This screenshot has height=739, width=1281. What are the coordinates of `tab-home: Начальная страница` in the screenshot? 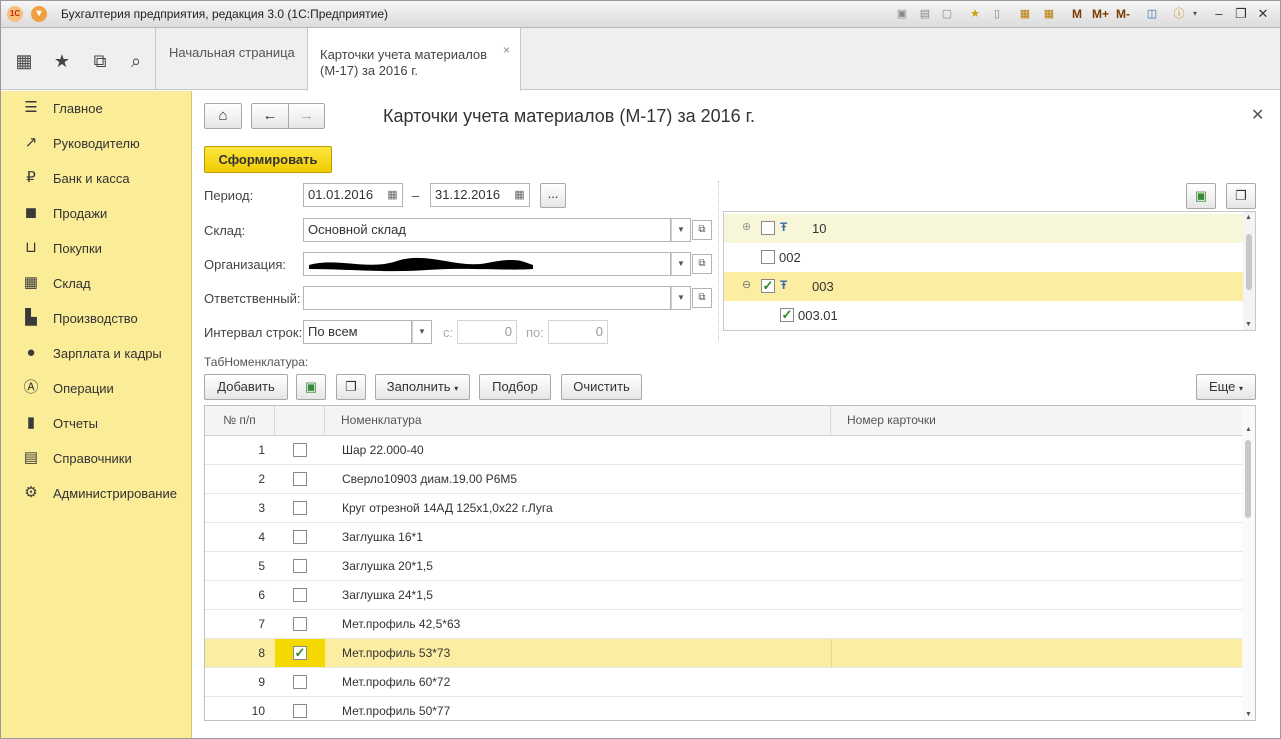 It's located at (232, 59).